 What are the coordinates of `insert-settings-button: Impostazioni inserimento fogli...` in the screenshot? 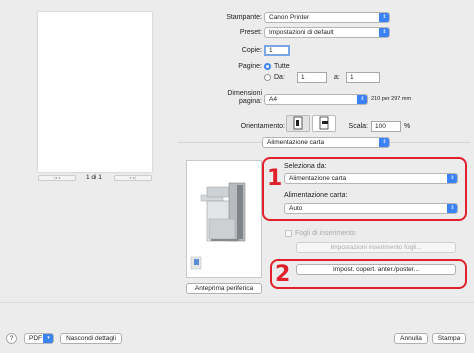 It's located at (376, 247).